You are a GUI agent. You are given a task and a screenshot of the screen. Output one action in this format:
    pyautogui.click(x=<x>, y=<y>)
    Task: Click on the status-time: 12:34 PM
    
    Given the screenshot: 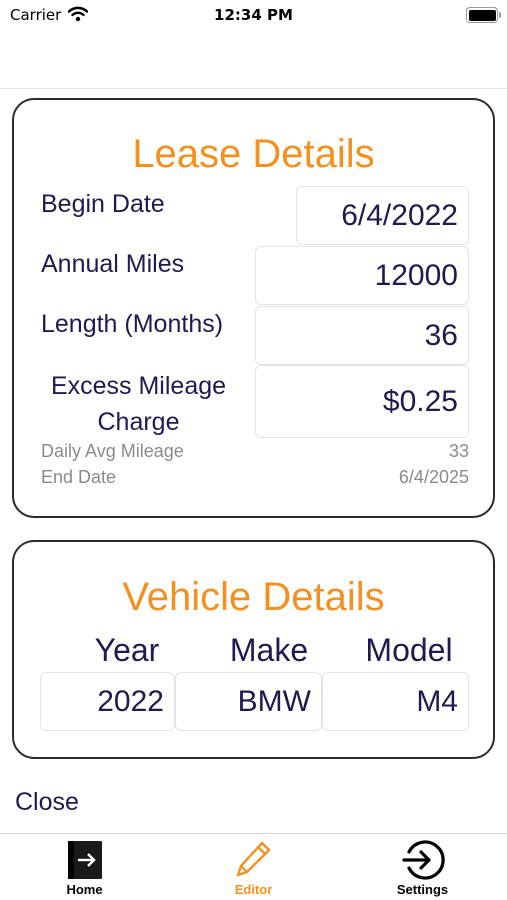 What is the action you would take?
    pyautogui.click(x=253, y=15)
    